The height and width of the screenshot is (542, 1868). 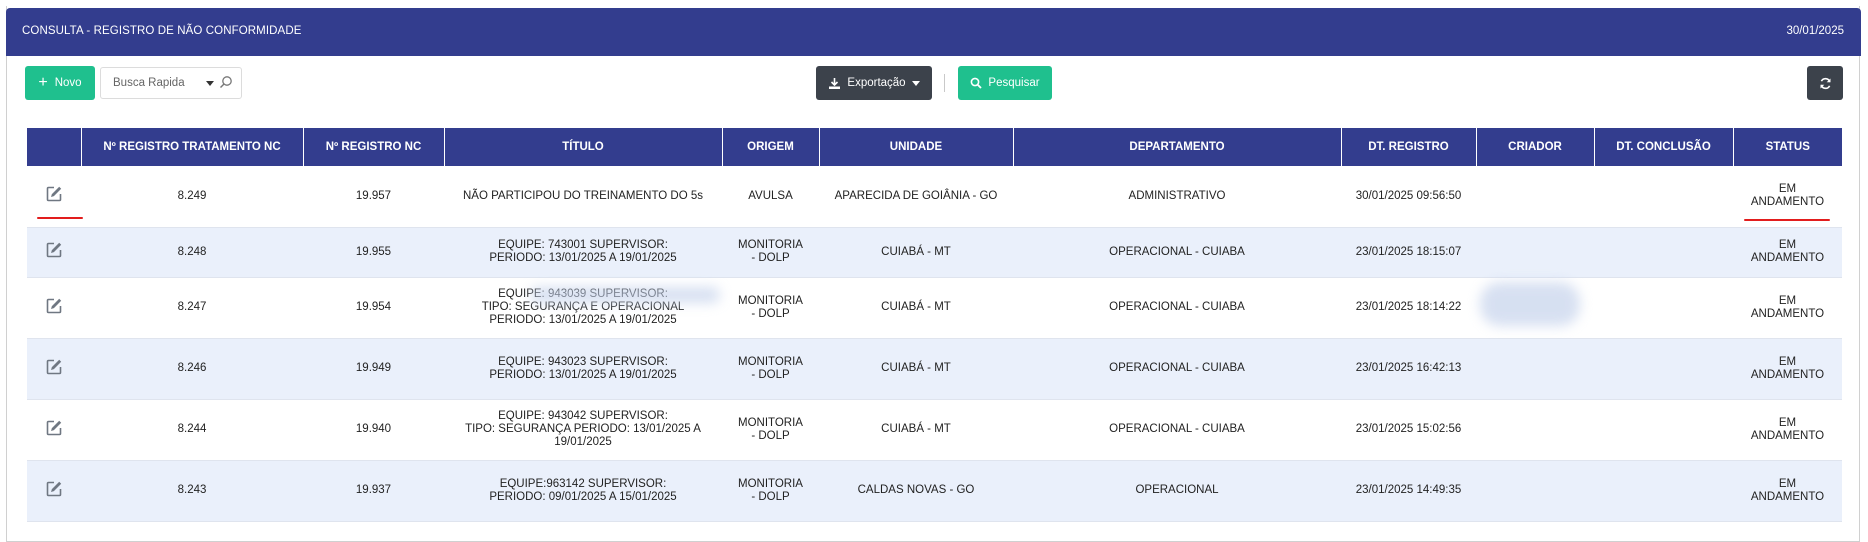 I want to click on cell-titulo-line: EQUIPE:963142 SUPERVISOR:, so click(x=583, y=483).